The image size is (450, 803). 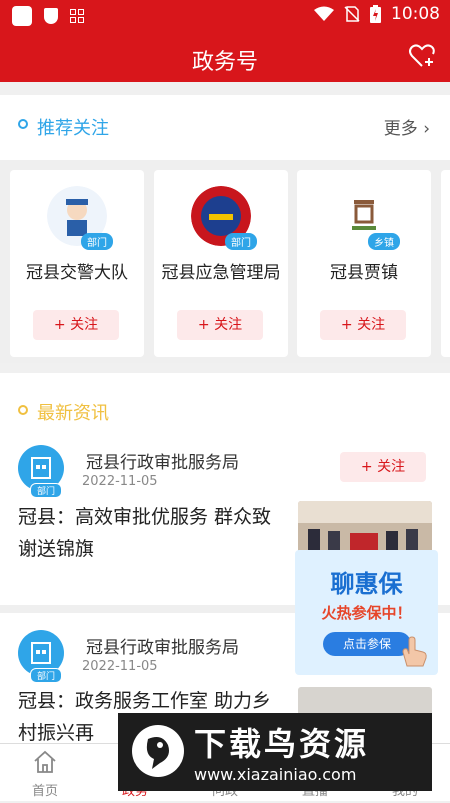 I want to click on card-name: 冠县贾镇, so click(x=364, y=273).